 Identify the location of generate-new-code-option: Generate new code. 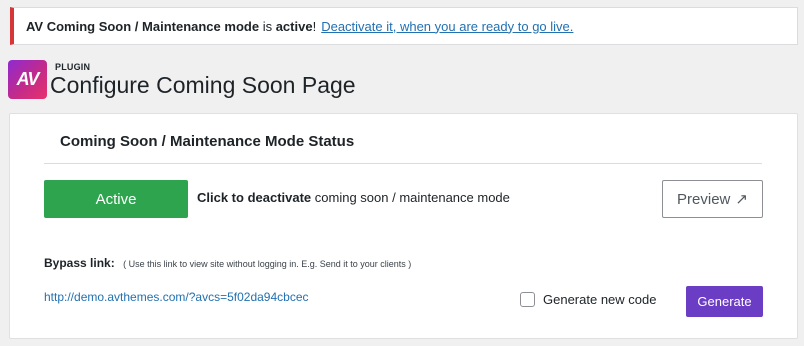
(588, 299).